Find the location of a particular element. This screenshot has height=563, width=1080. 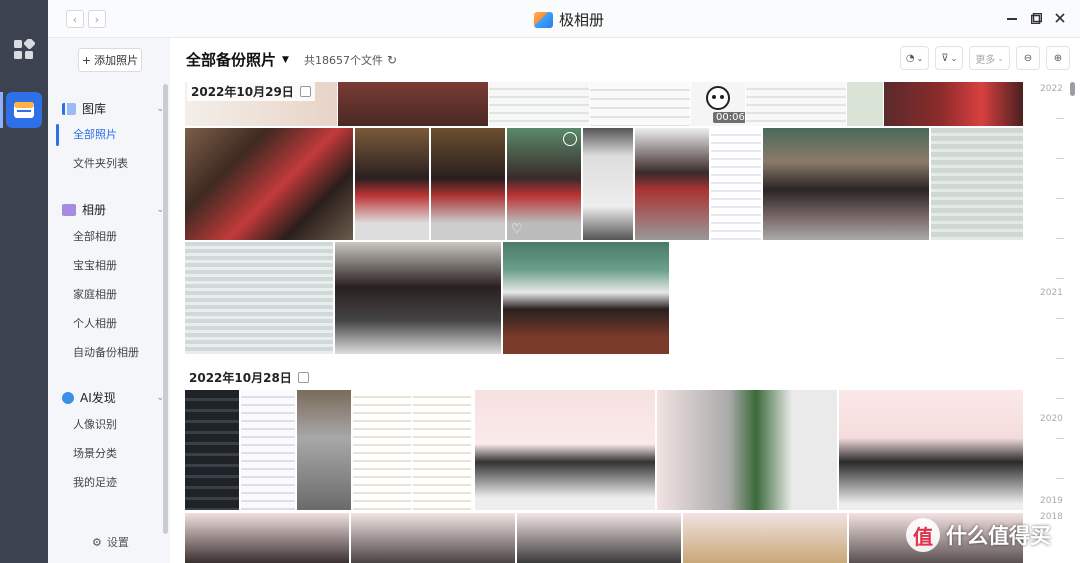

page-title-dropdown: 全部备份照片 ▼ is located at coordinates (237, 59).